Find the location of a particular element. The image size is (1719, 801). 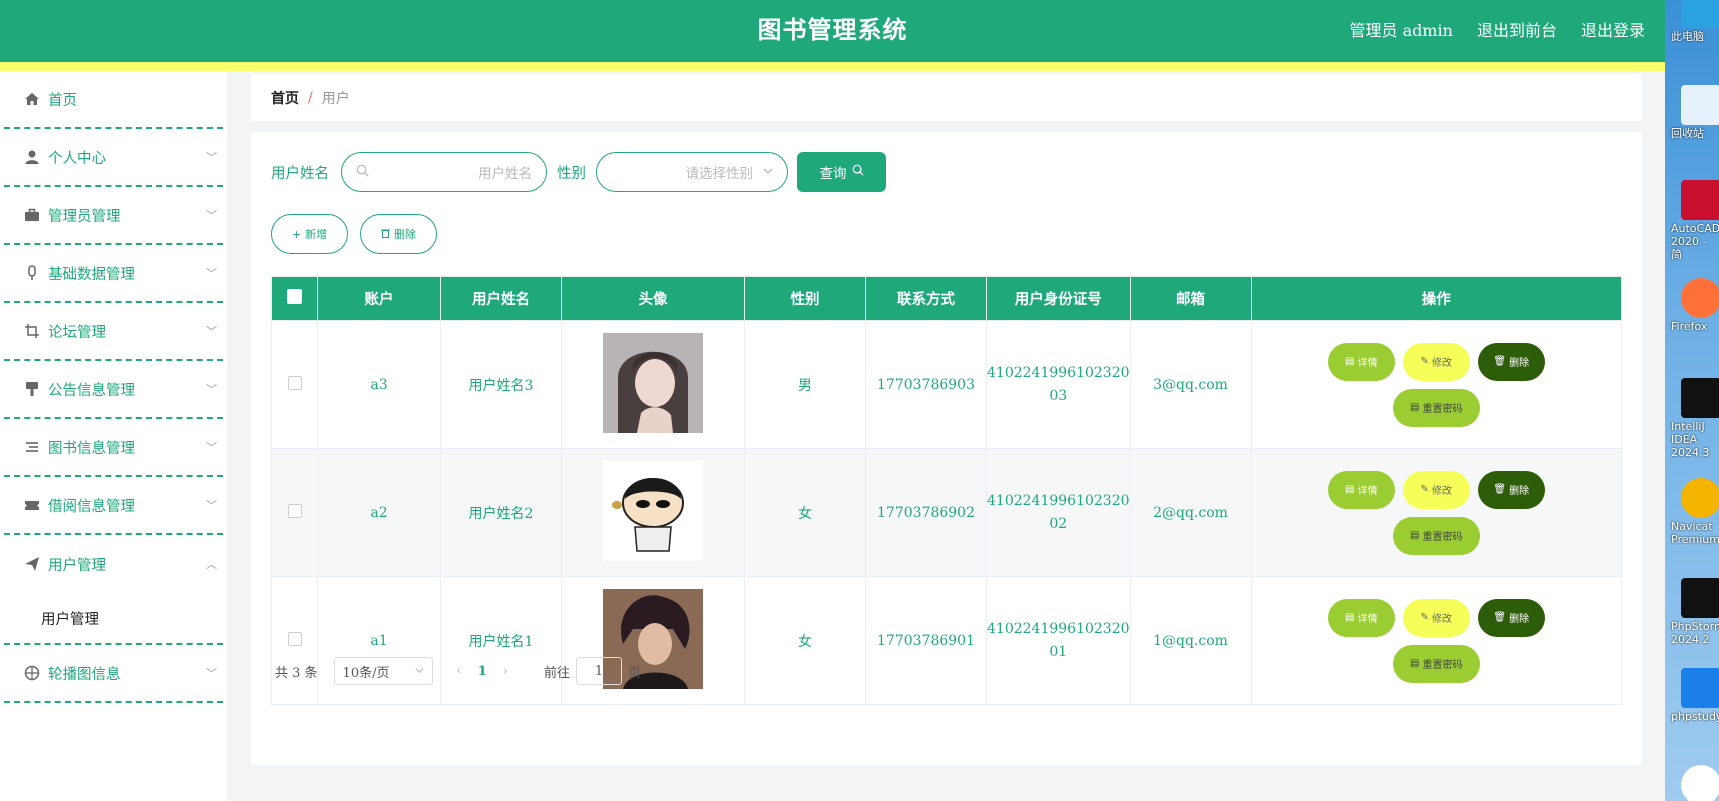

breadcrumb-home: 首页 is located at coordinates (285, 98).